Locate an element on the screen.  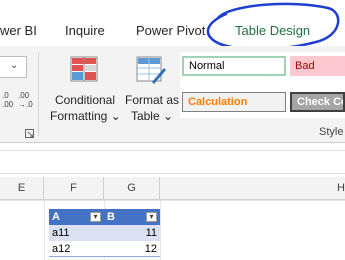
dialog-launcher-icon is located at coordinates (30, 132).